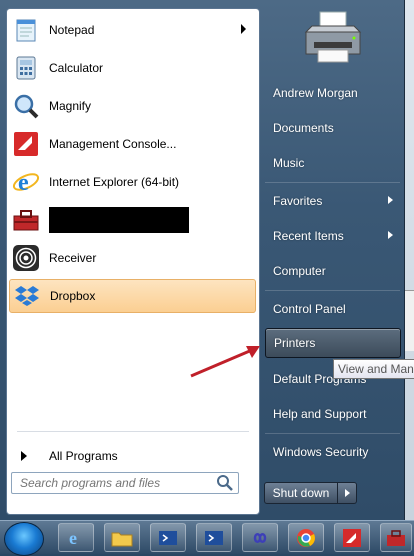 The width and height of the screenshot is (414, 556). I want to click on menu-printers: Printers, so click(333, 343).